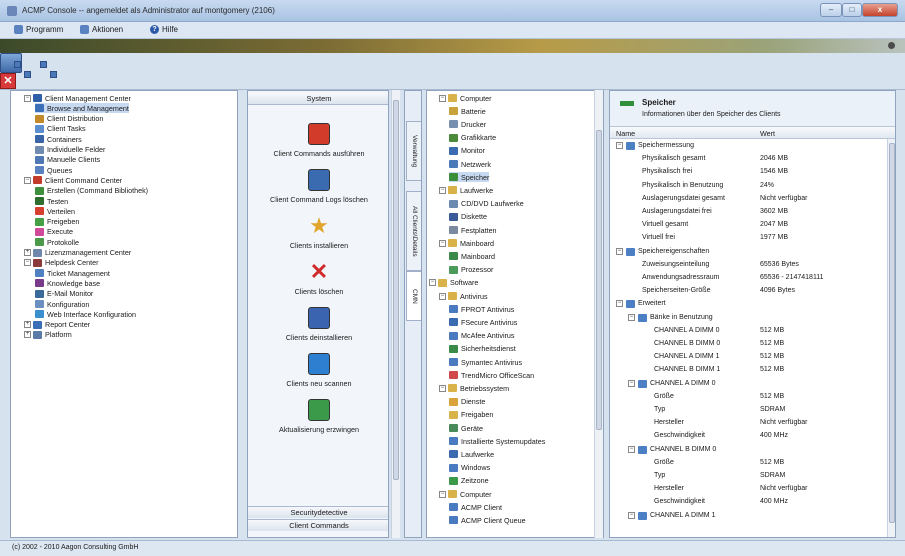  Describe the element at coordinates (318, 233) in the screenshot. I see `action-install-star: ★ Clients installieren` at that location.